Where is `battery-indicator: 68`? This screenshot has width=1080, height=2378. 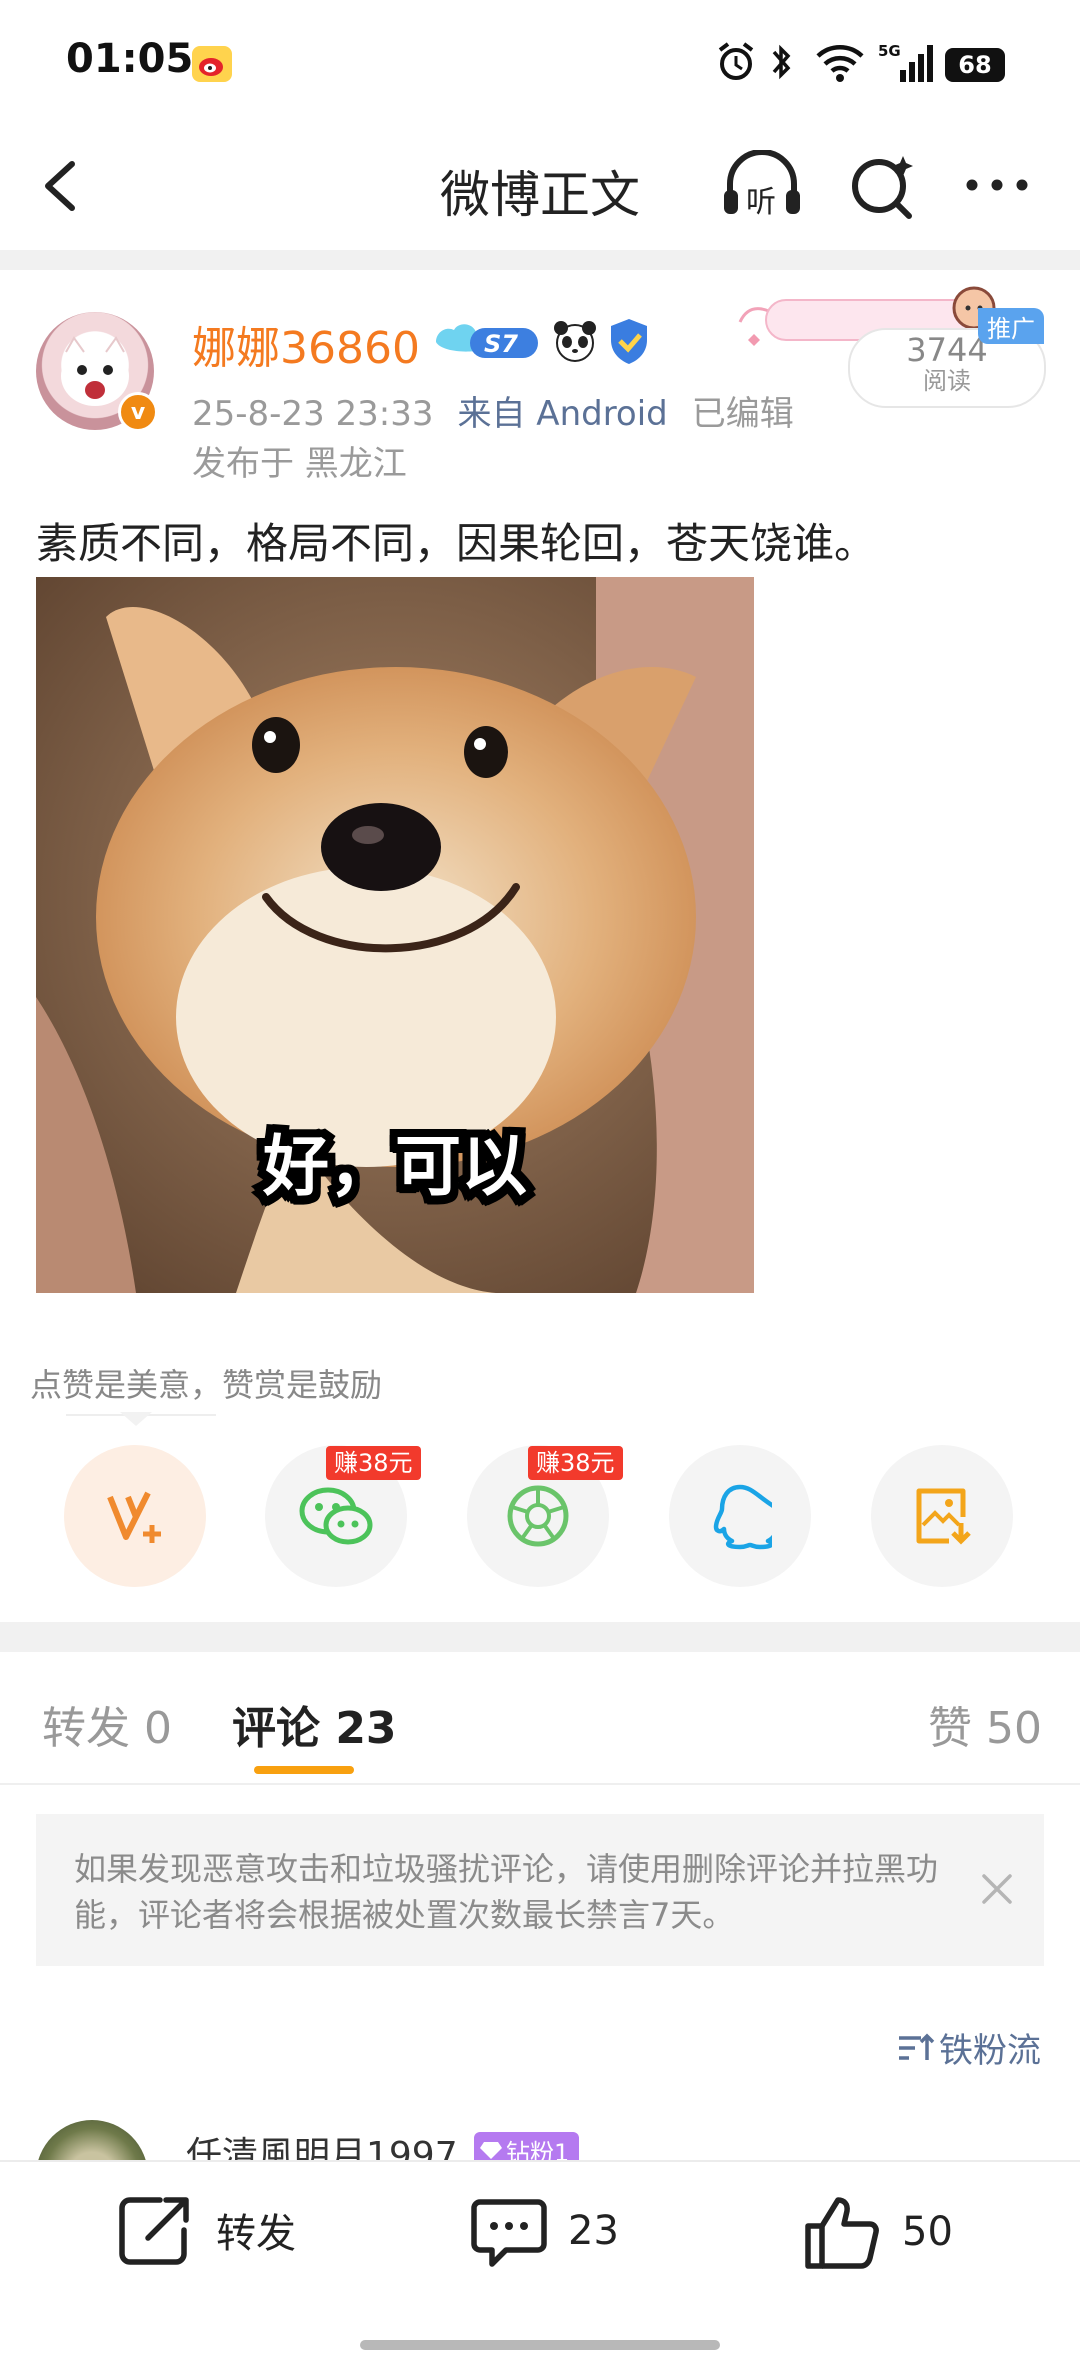 battery-indicator: 68 is located at coordinates (975, 65).